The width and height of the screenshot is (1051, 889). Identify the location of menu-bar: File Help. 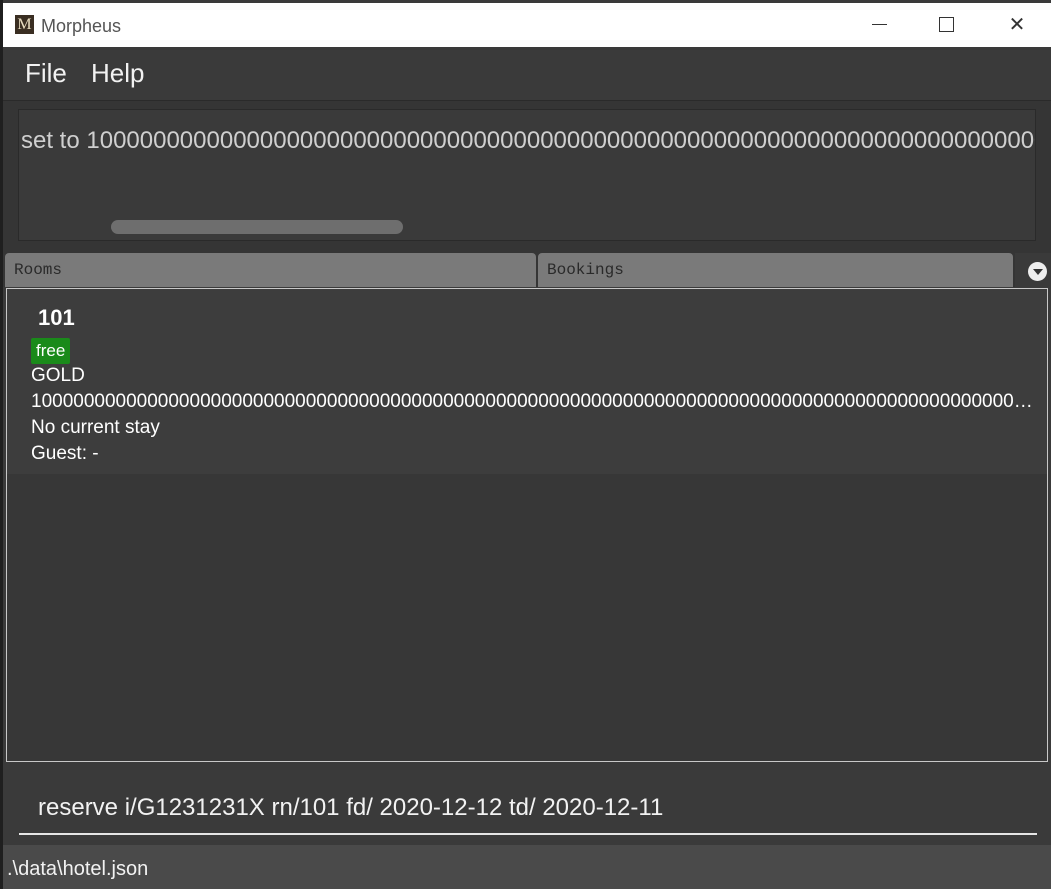
(527, 74).